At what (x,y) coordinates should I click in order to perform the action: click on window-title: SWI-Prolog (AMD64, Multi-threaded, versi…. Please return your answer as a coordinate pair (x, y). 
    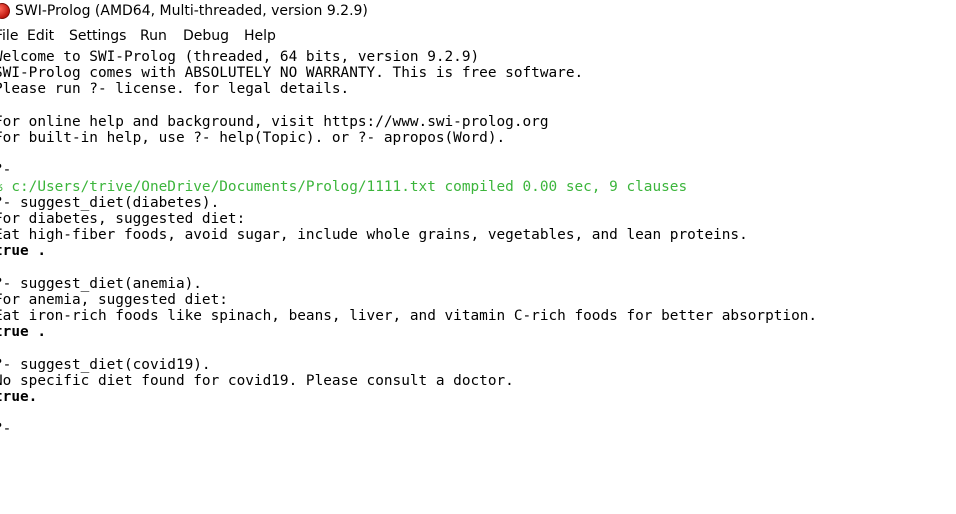
    Looking at the image, I should click on (191, 11).